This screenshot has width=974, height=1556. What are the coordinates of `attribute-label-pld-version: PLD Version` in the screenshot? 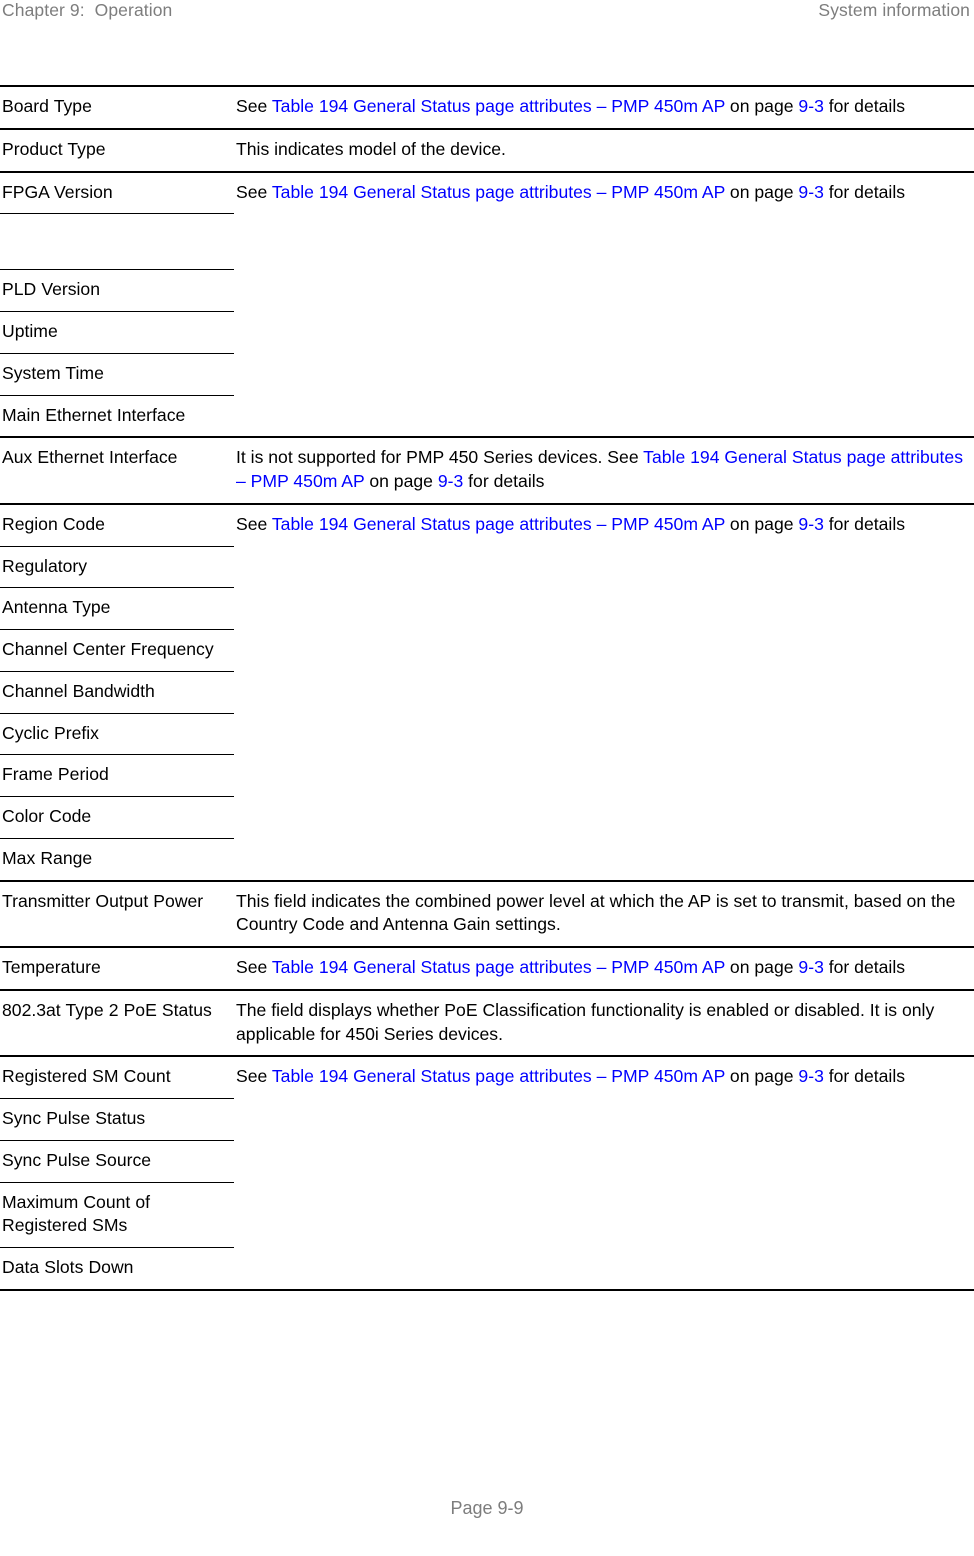 It's located at (117, 290).